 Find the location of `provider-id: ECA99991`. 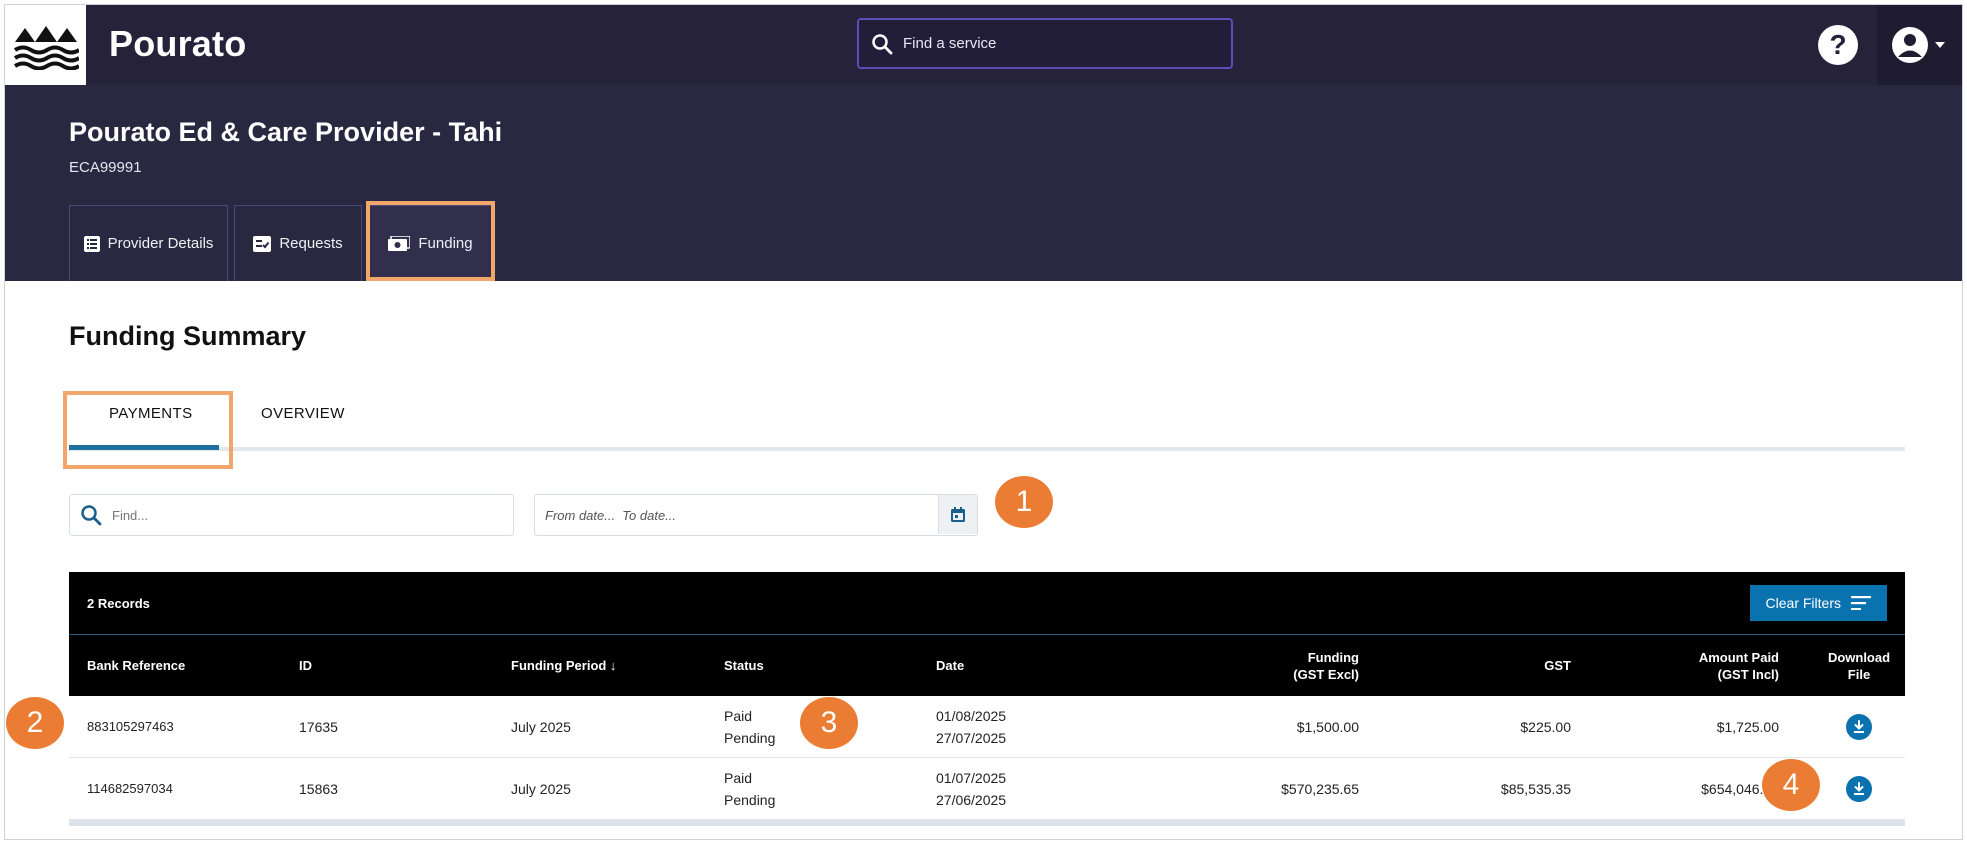

provider-id: ECA99991 is located at coordinates (105, 167).